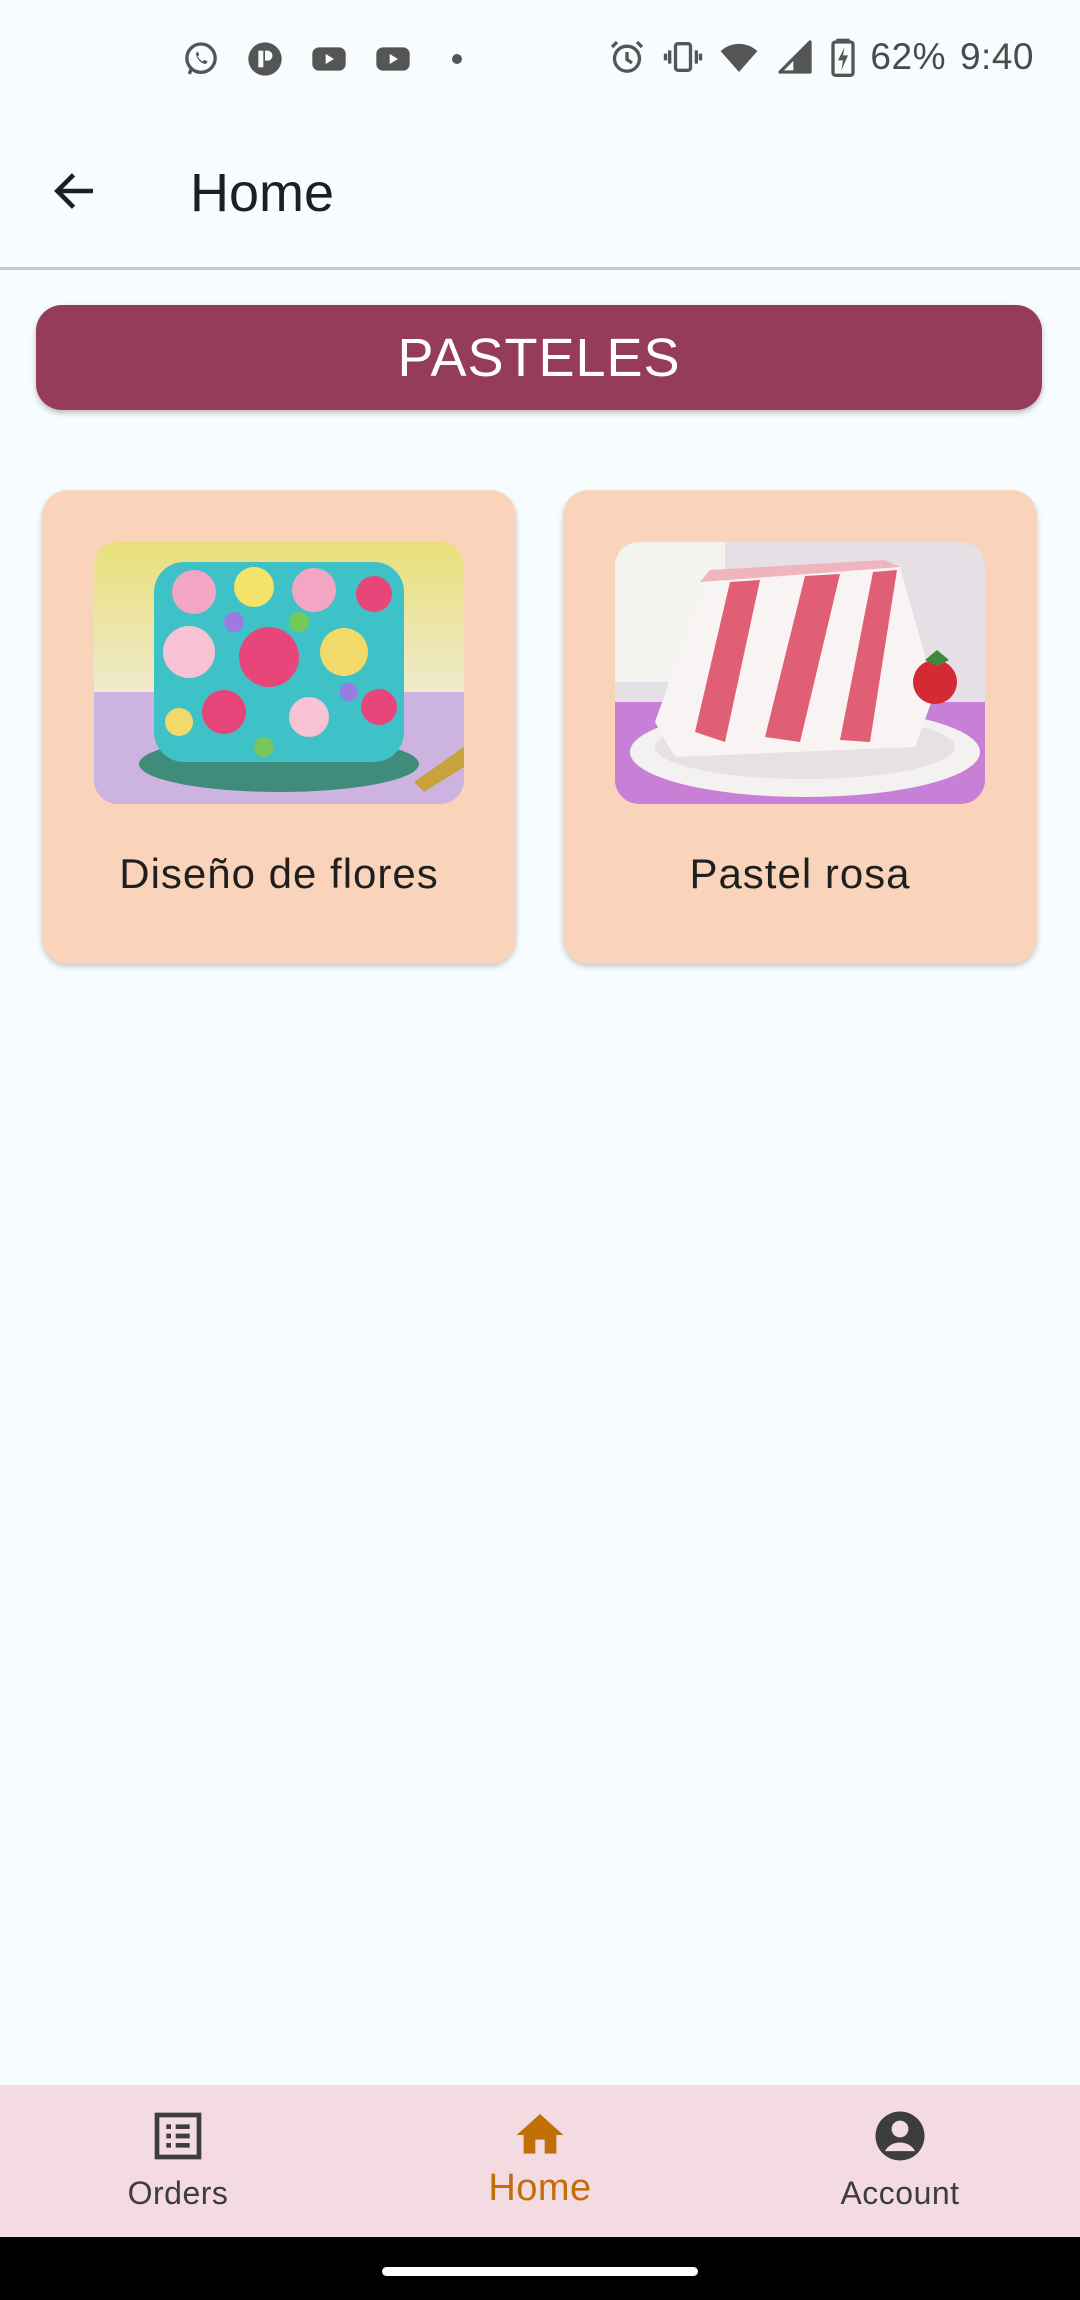 This screenshot has width=1080, height=2300. What do you see at coordinates (820, 57) in the screenshot?
I see `system-status: 62% 9:40` at bounding box center [820, 57].